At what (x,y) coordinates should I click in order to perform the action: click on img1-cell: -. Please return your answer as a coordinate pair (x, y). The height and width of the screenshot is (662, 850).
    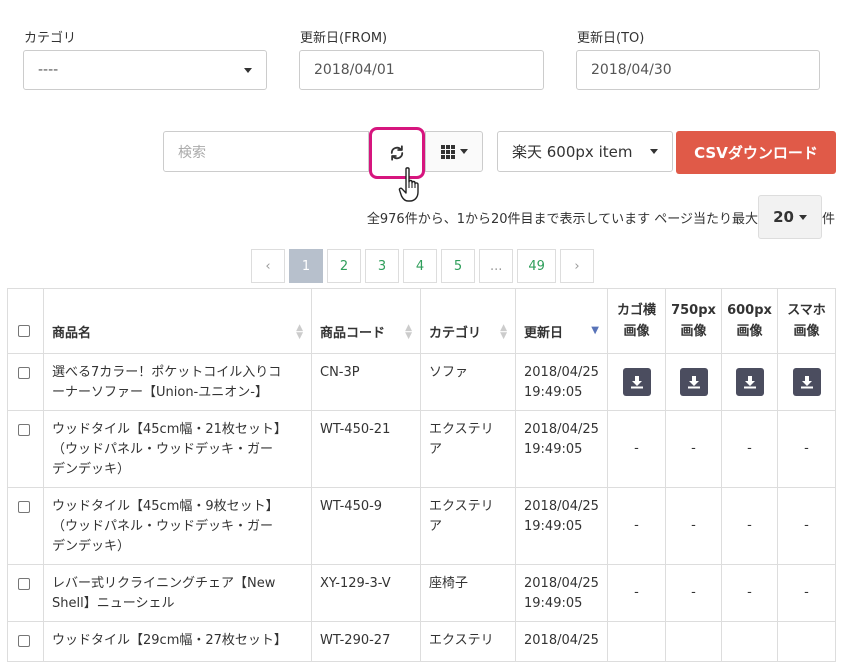
    Looking at the image, I should click on (636, 526).